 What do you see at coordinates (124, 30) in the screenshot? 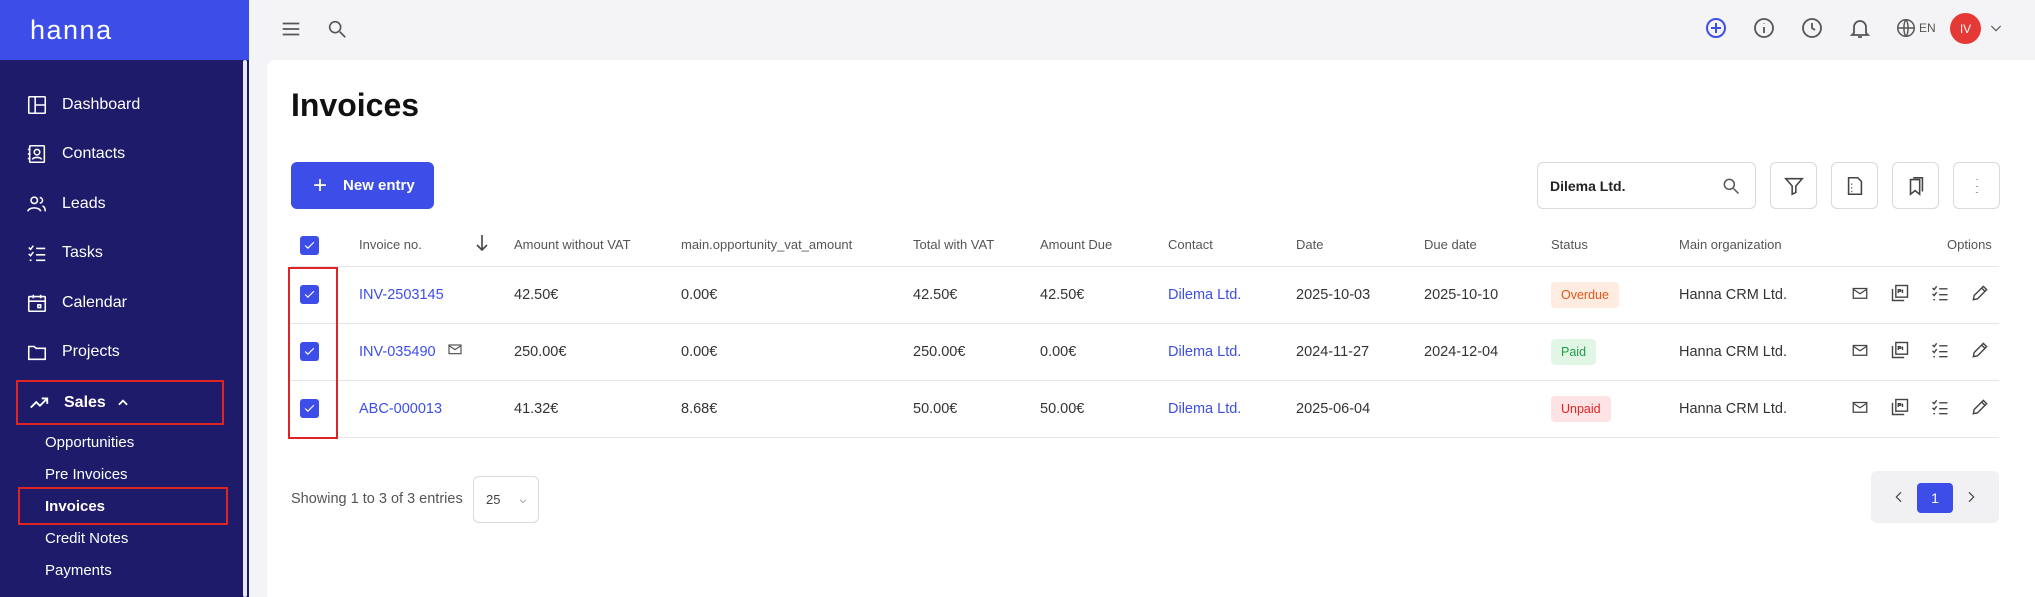
I see `brand-logo: hanna` at bounding box center [124, 30].